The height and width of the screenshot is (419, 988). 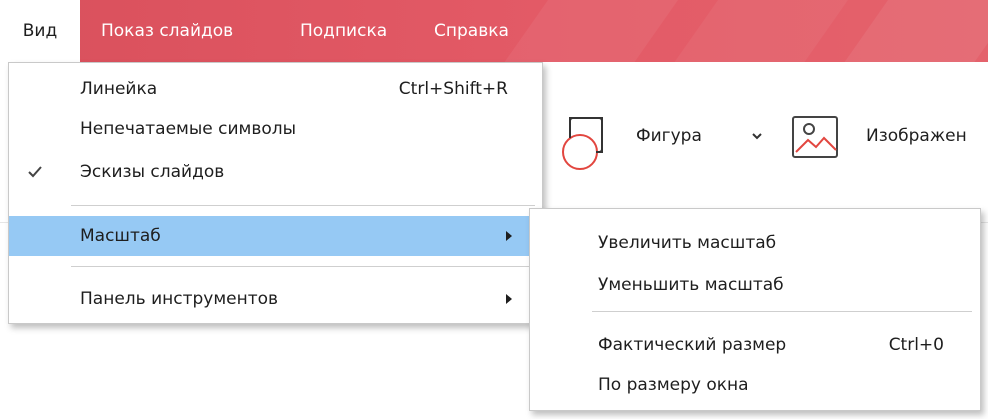 What do you see at coordinates (35, 172) in the screenshot?
I see `check-icon` at bounding box center [35, 172].